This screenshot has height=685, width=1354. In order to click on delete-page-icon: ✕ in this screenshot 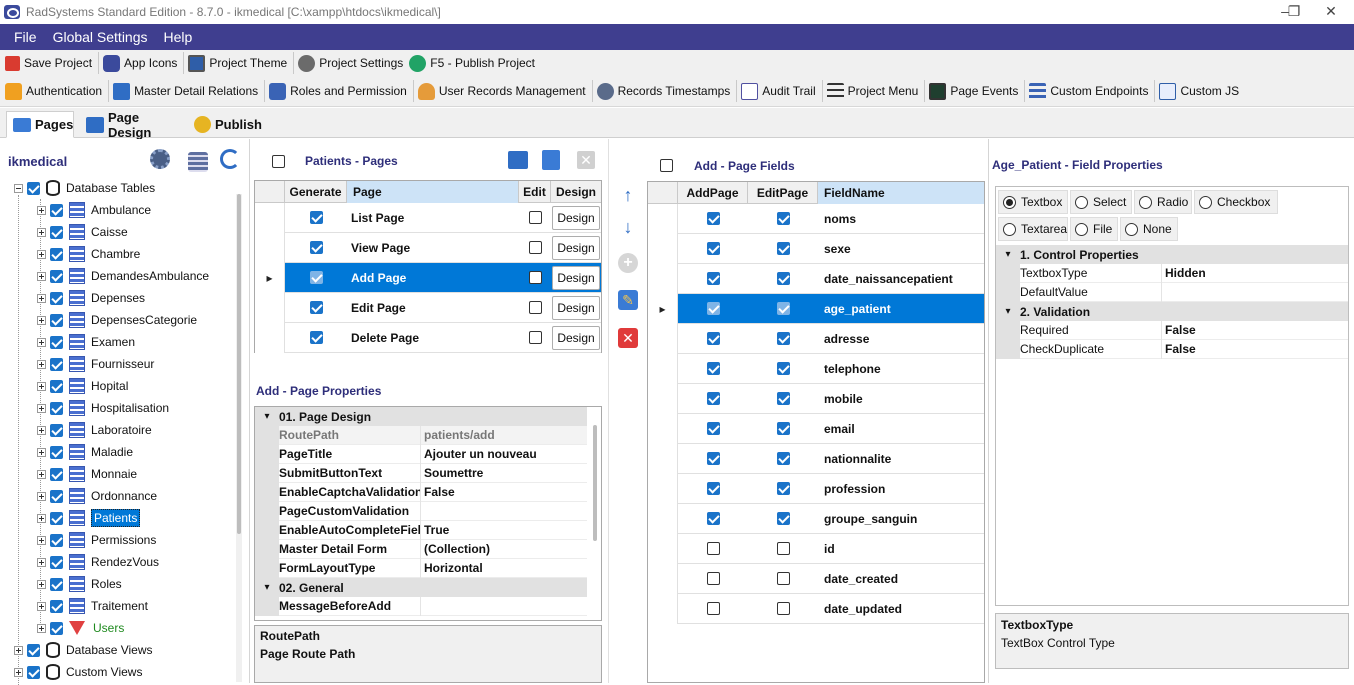, I will do `click(586, 160)`.